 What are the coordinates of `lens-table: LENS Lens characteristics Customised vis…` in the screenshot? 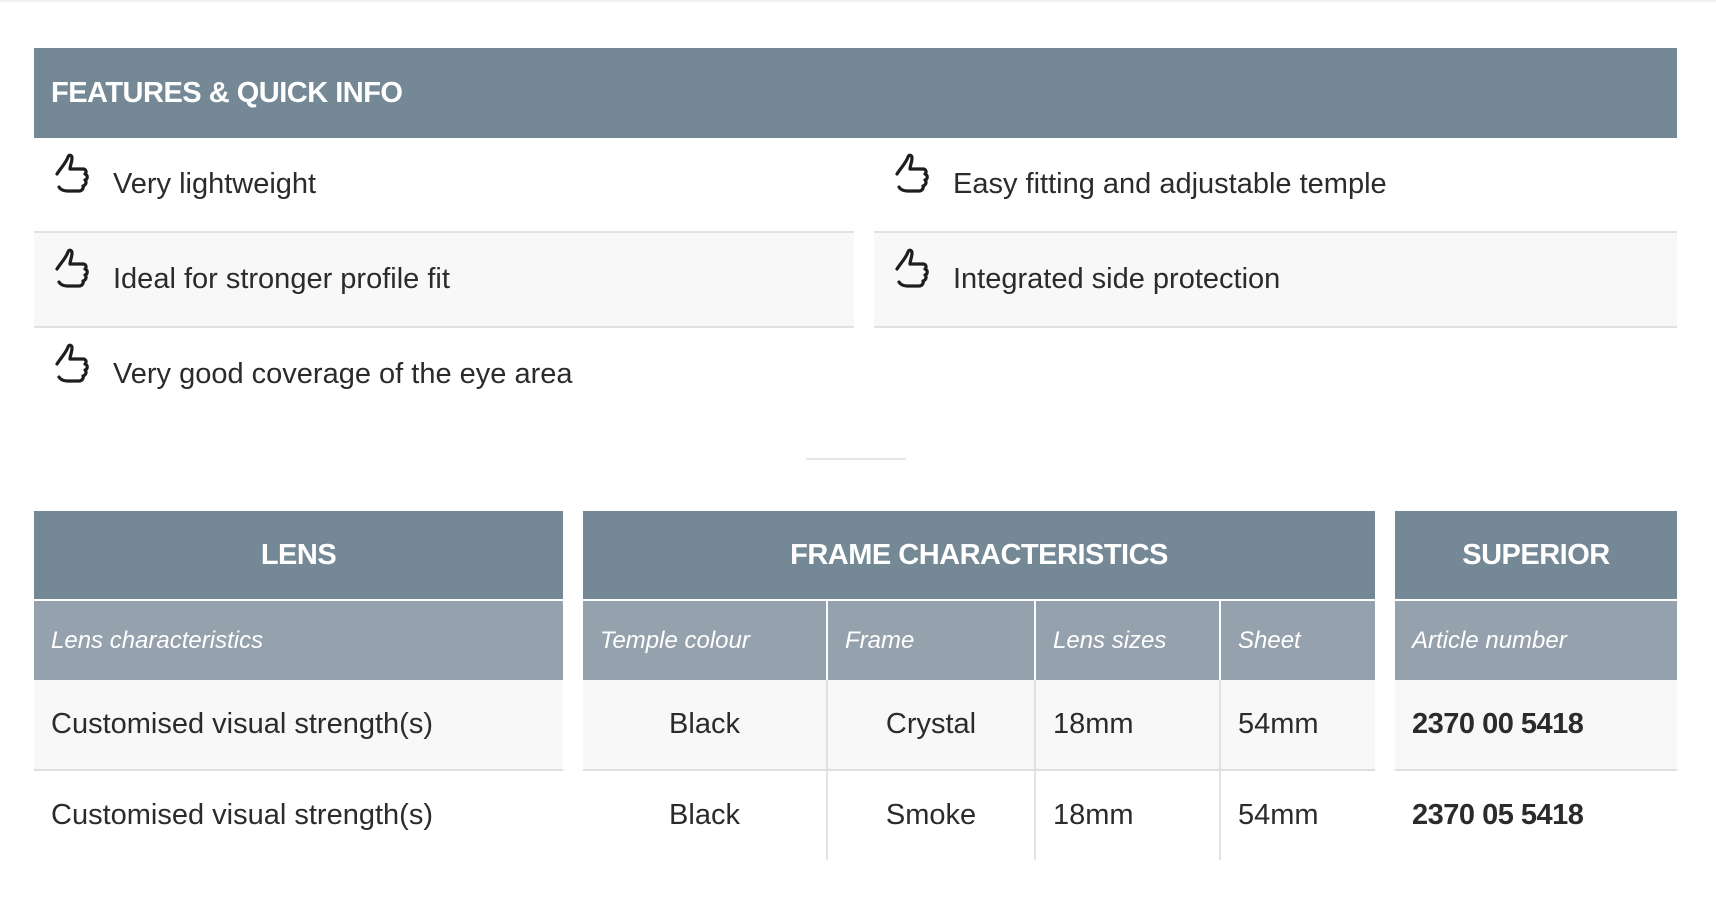 It's located at (298, 685).